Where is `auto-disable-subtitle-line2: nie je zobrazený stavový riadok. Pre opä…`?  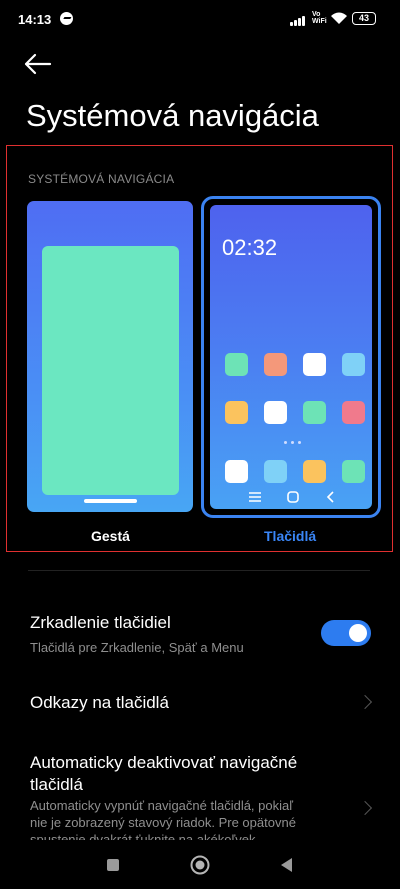
auto-disable-subtitle-line2: nie je zobrazený stavový riadok. Pre opä… is located at coordinates (163, 822).